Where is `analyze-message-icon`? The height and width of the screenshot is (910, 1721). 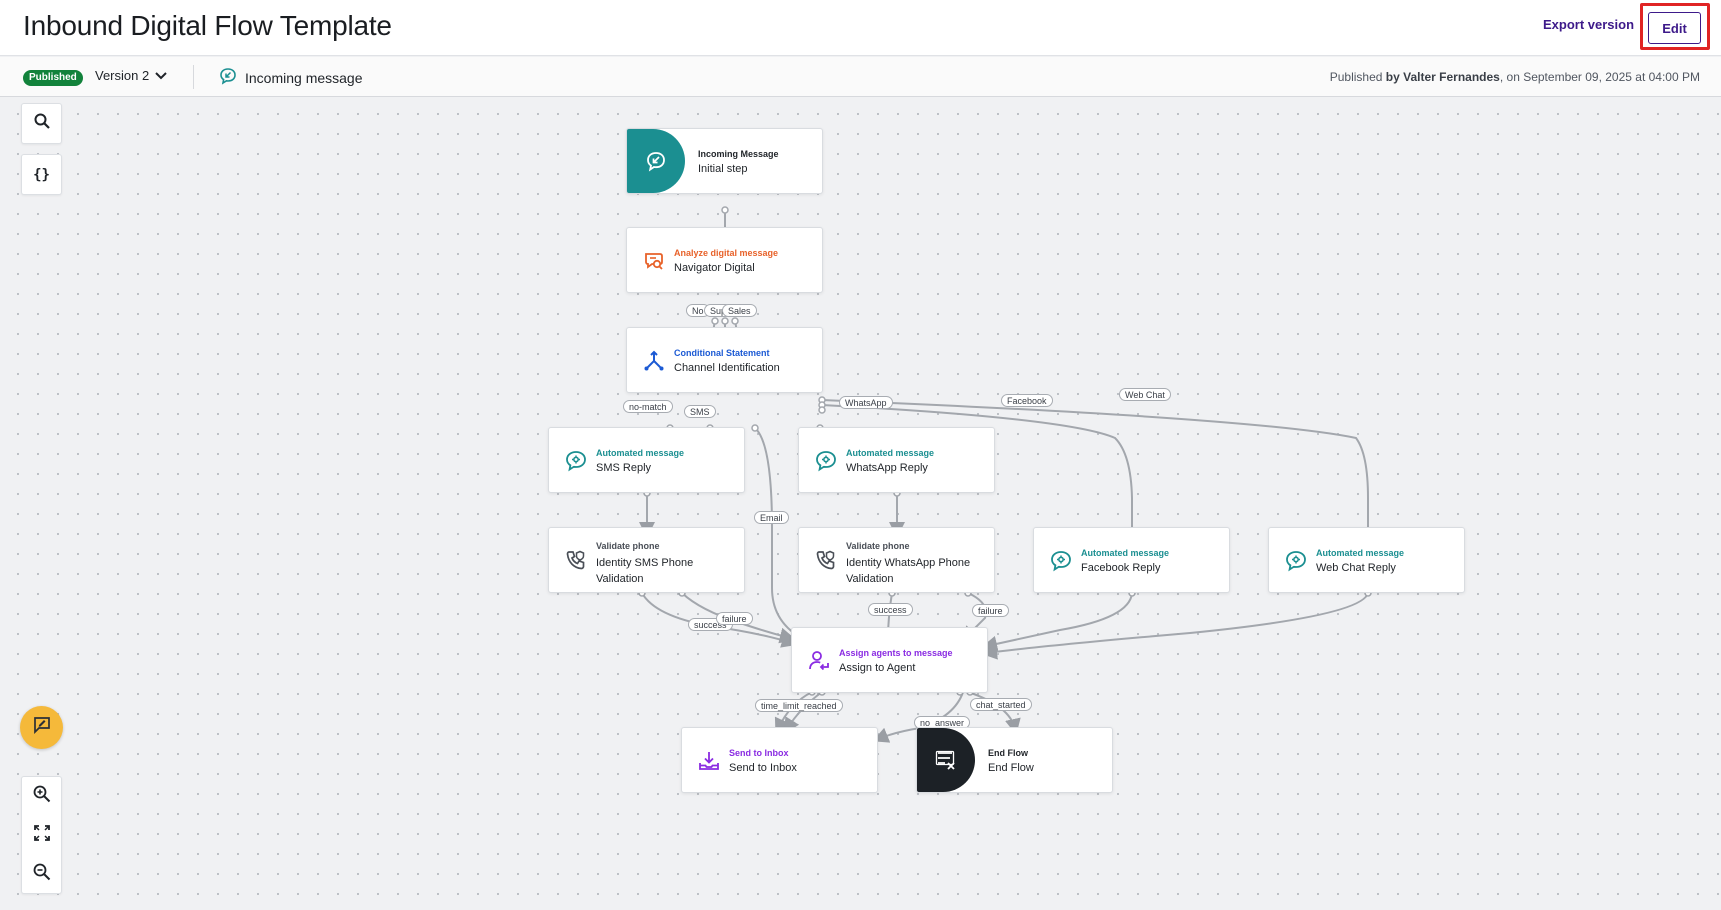
analyze-message-icon is located at coordinates (654, 261).